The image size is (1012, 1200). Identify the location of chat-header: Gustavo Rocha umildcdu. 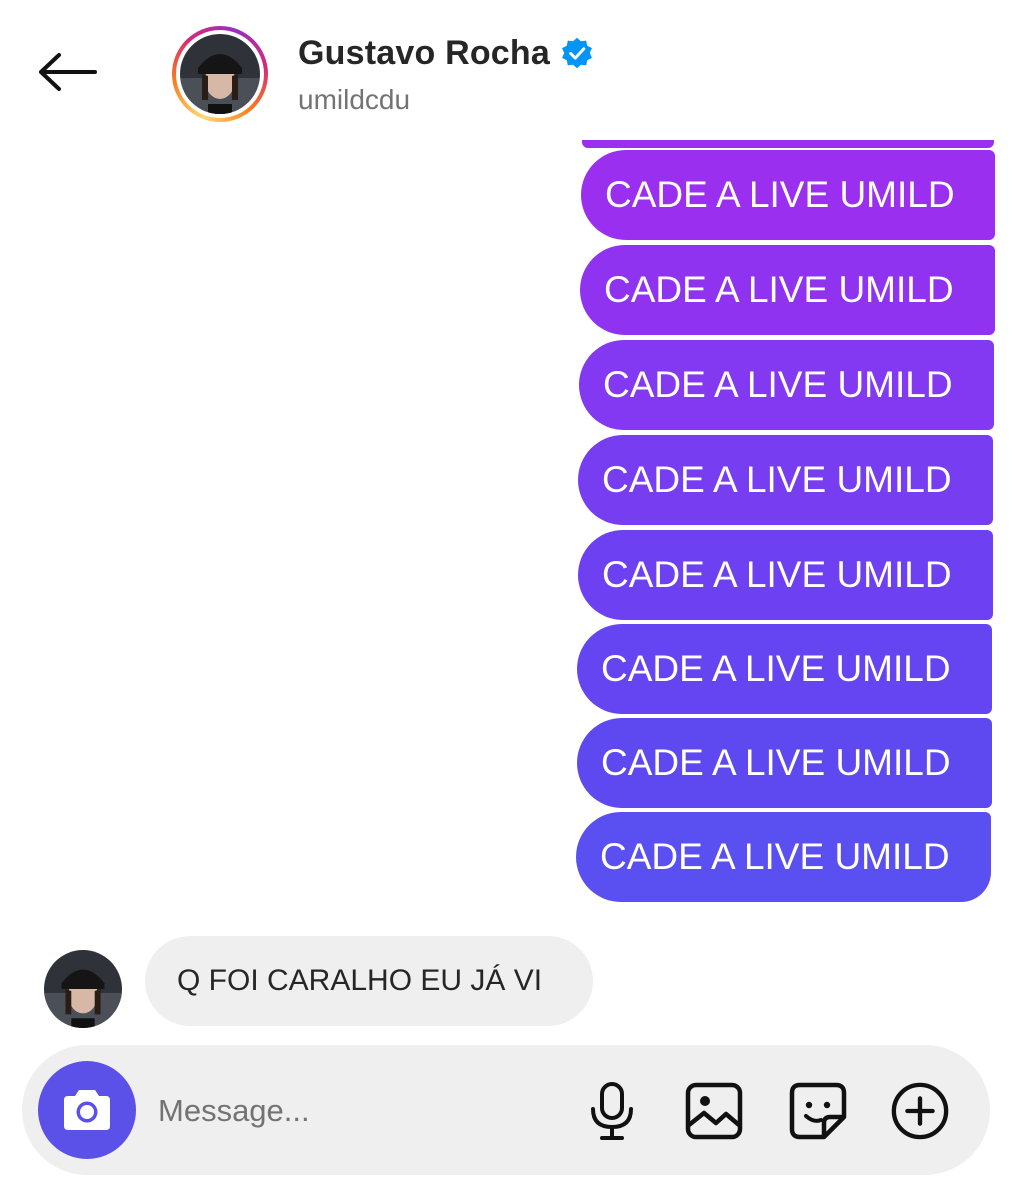
(506, 70).